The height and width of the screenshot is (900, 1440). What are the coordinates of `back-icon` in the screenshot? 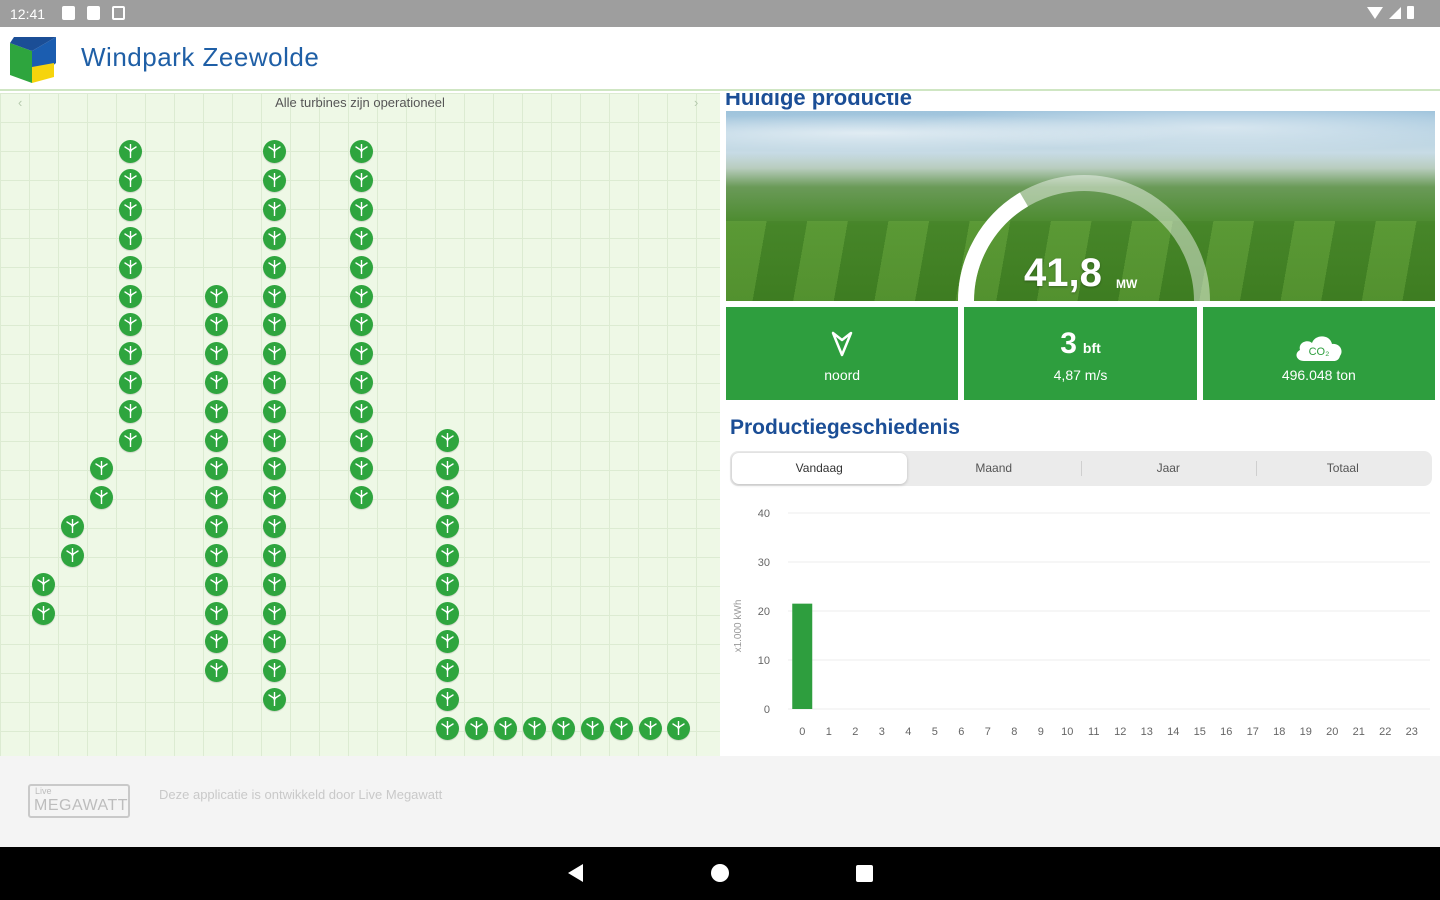 It's located at (575, 873).